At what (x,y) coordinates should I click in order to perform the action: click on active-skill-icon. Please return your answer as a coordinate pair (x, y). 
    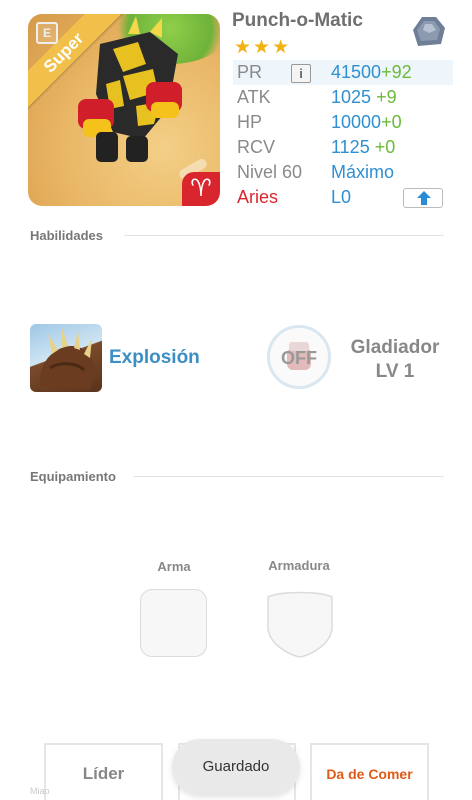
    Looking at the image, I should click on (66, 358).